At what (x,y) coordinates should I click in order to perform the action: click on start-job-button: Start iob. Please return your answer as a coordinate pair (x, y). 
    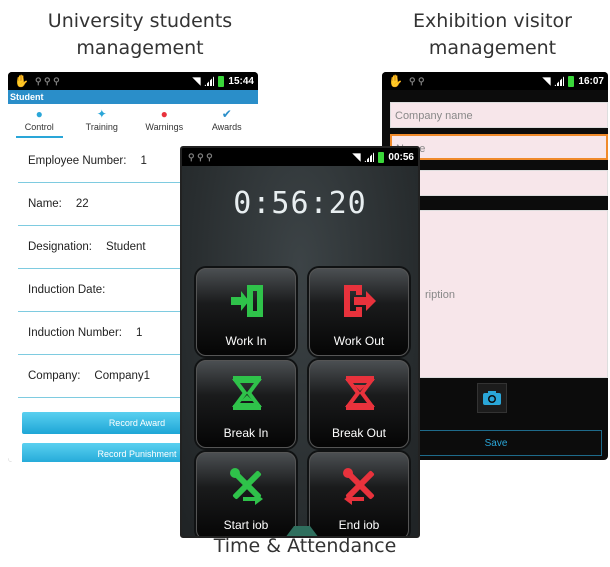
    Looking at the image, I should click on (246, 494).